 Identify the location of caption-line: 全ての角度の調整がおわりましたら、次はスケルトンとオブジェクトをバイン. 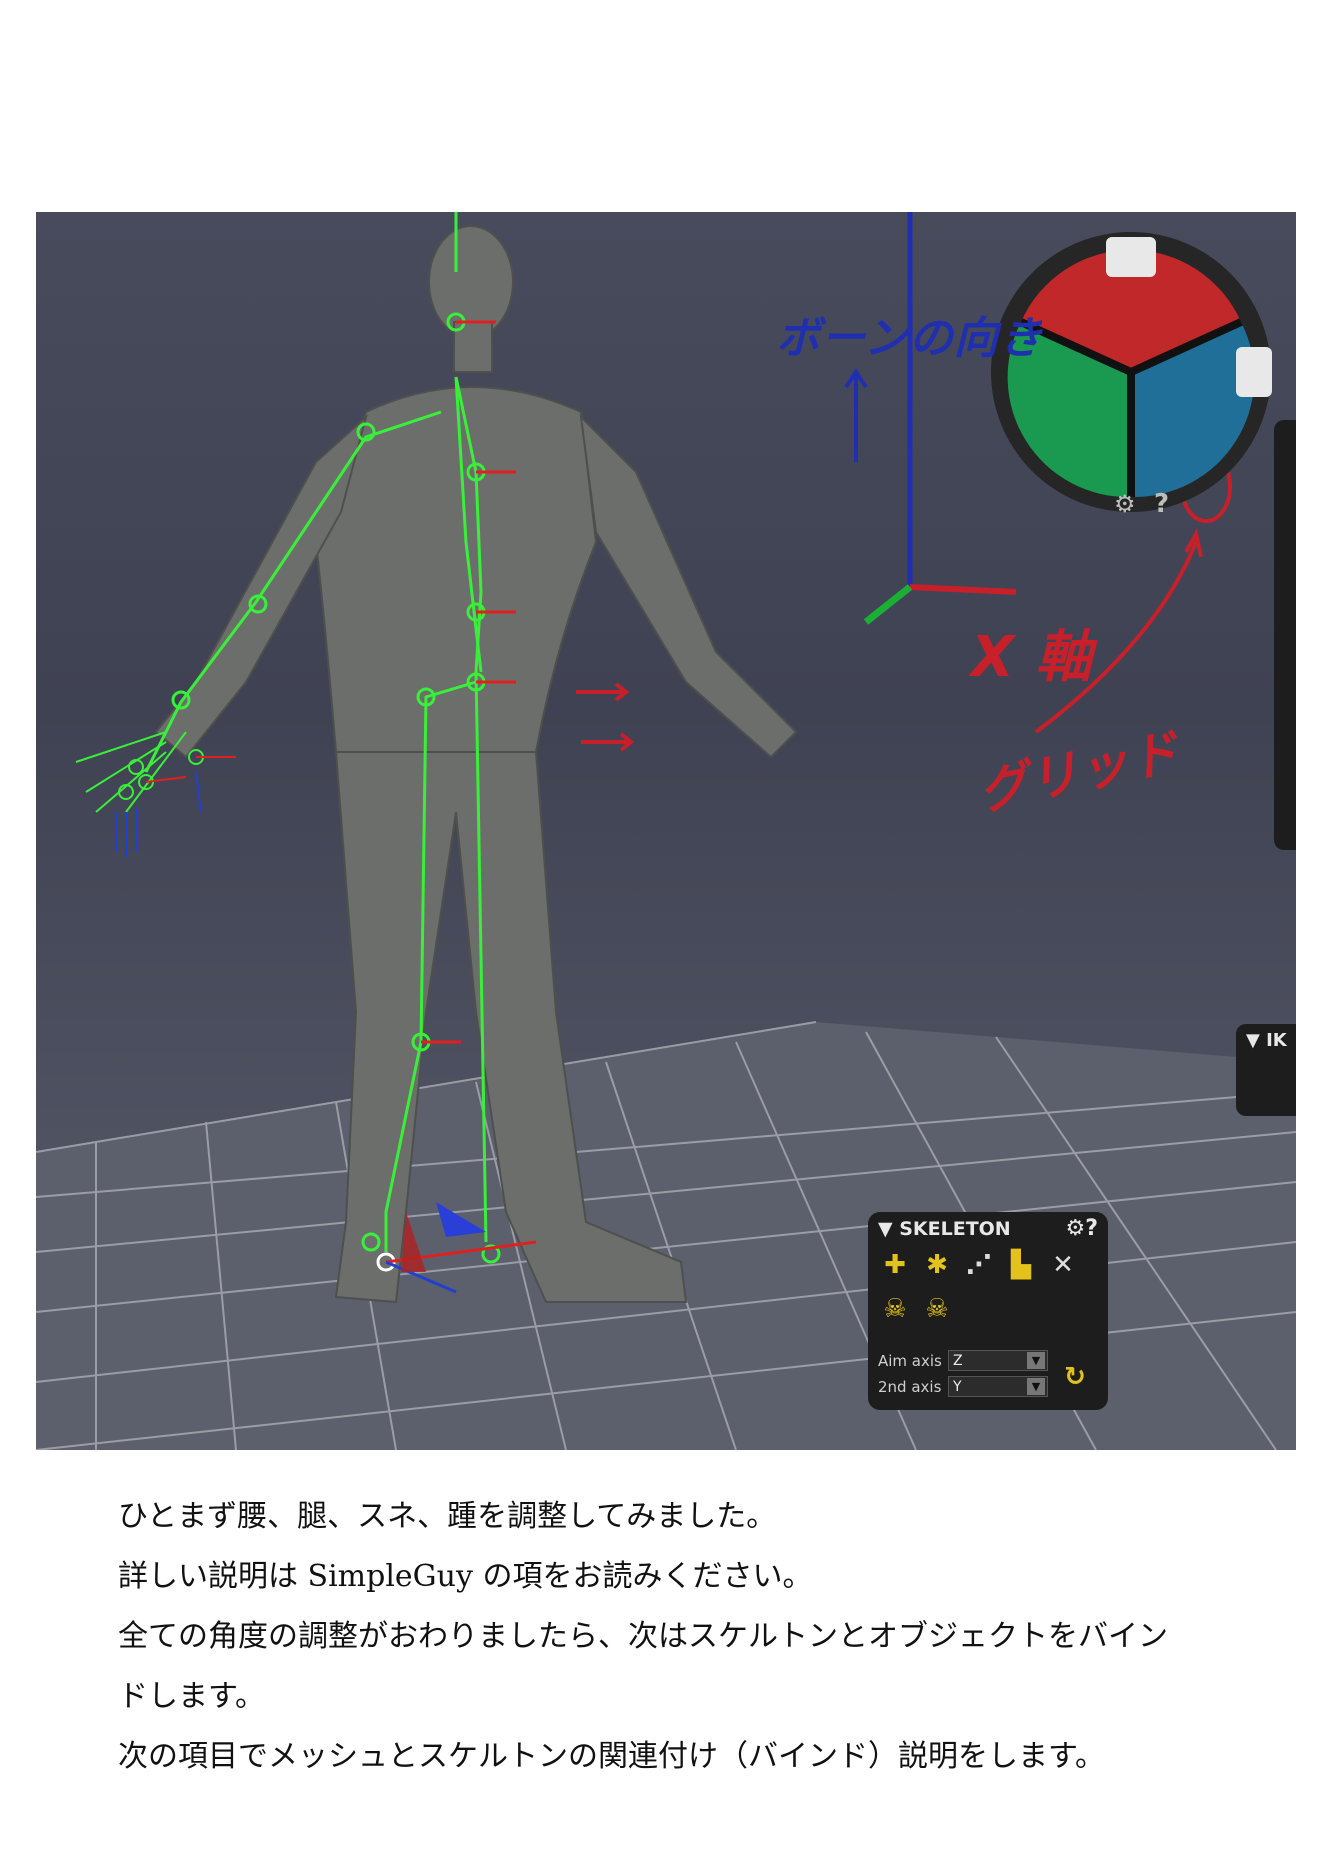
(643, 1636).